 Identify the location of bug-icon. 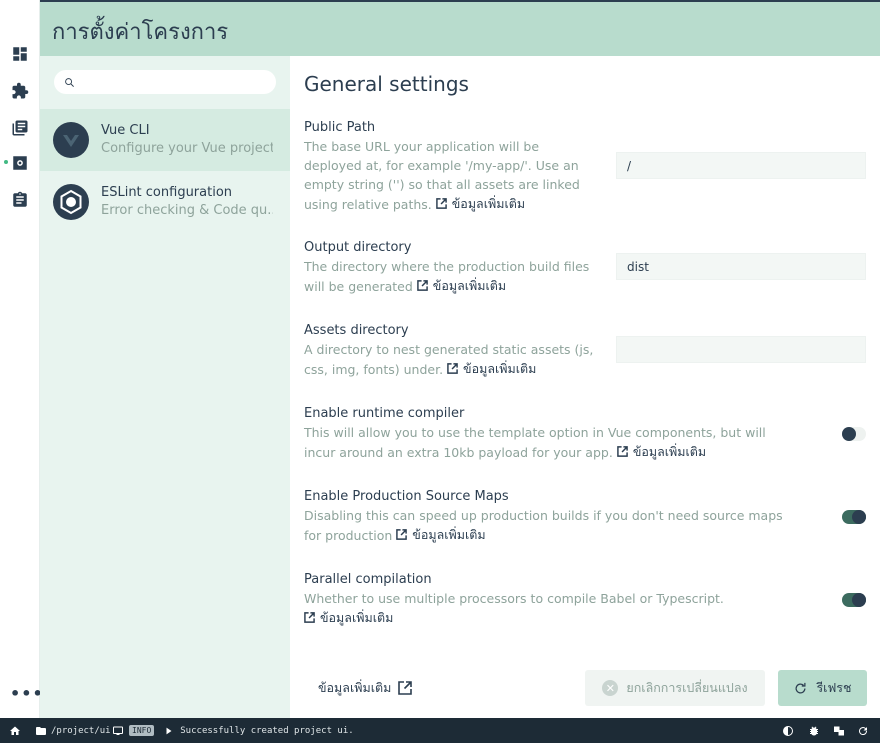
(814, 731).